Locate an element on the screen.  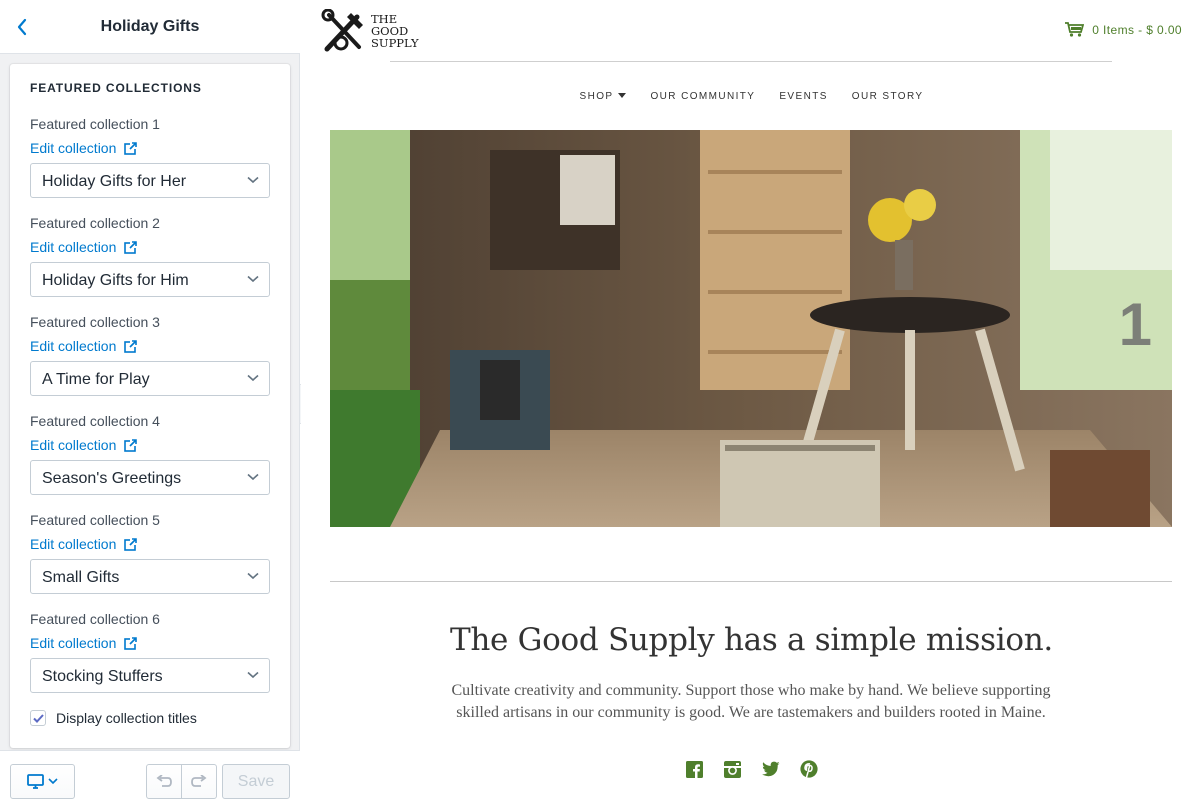
main-navigation: SHOP OUR COMMUNITY EVENTS OUR STORY is located at coordinates (751, 96).